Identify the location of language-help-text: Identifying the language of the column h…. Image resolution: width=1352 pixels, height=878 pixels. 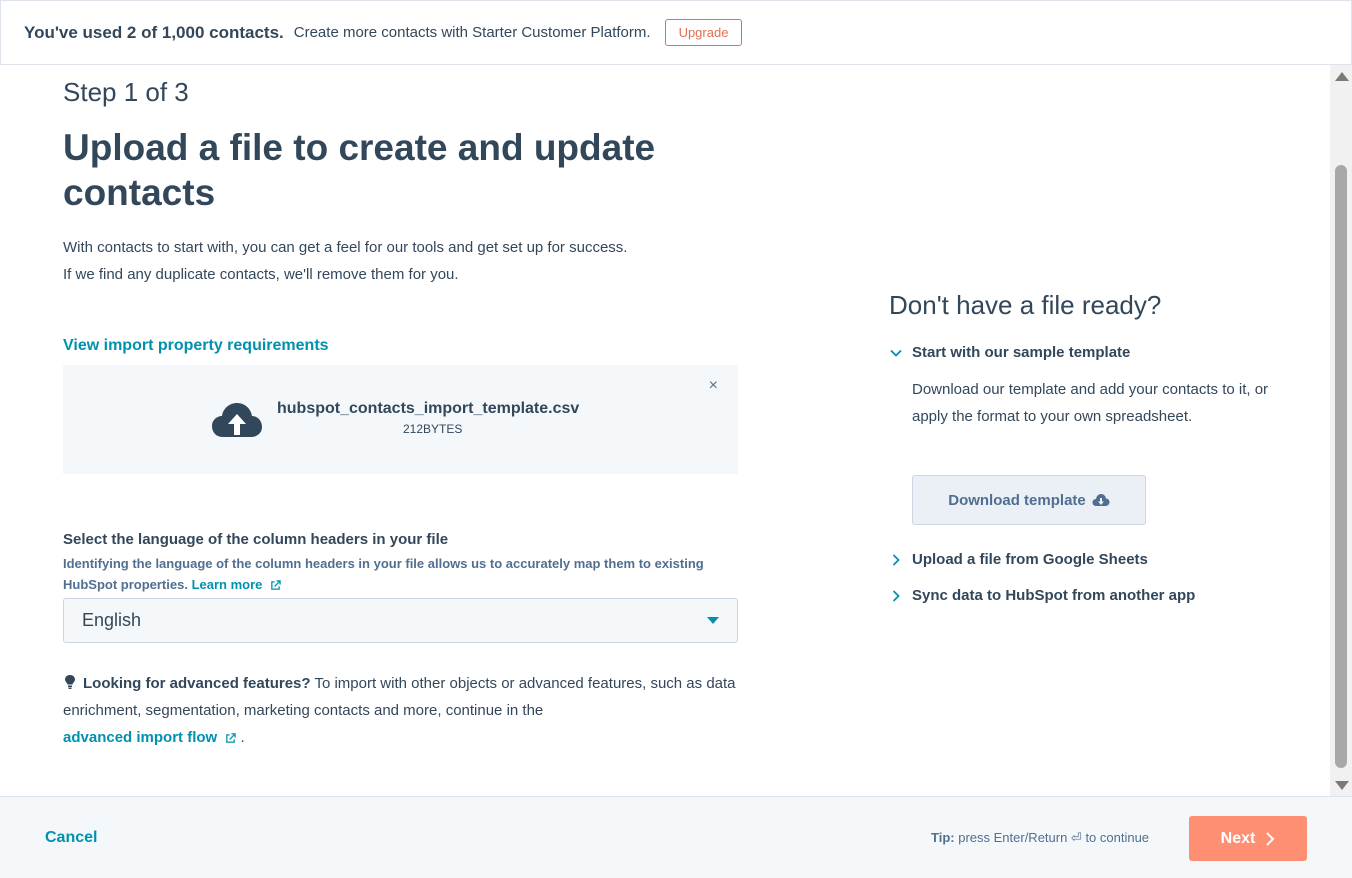
(383, 574).